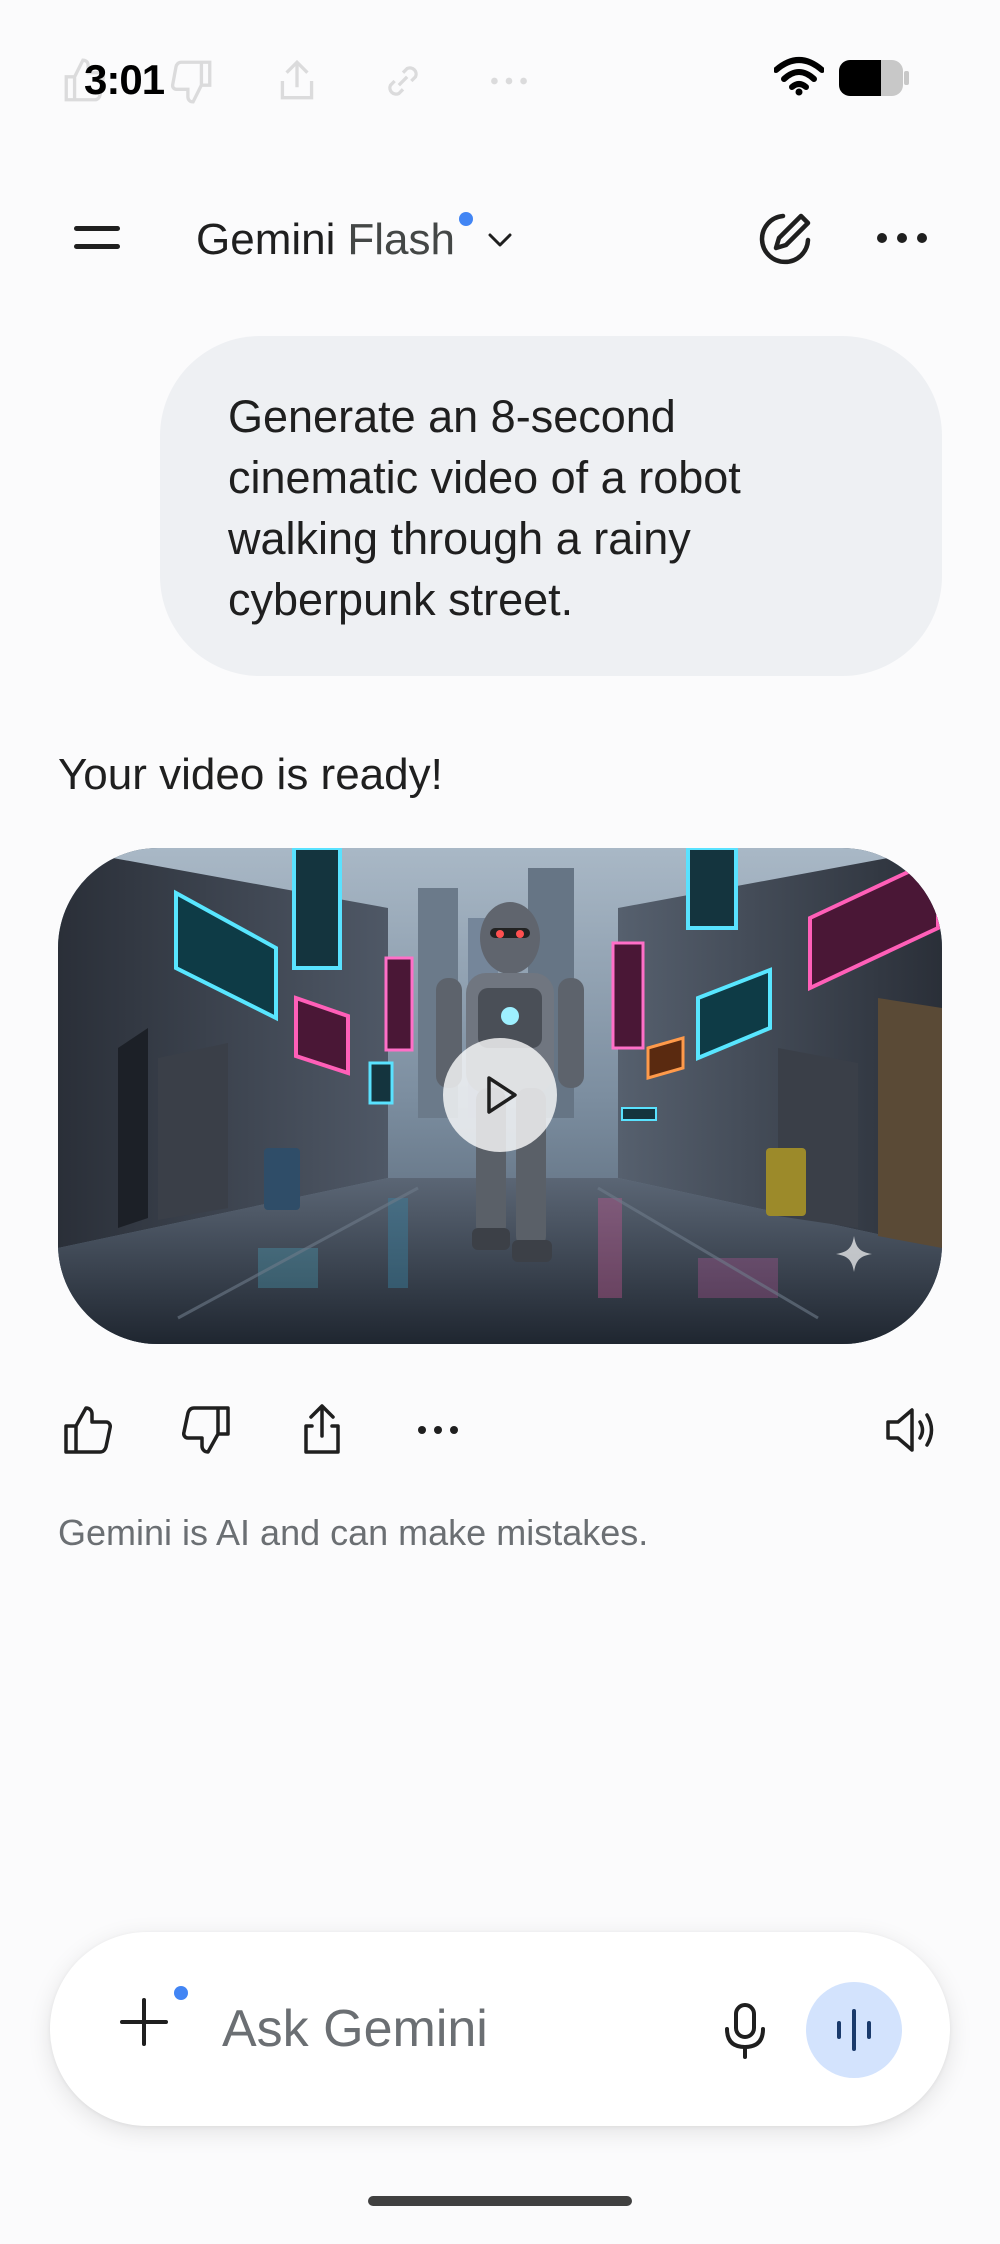 The image size is (1000, 2244). I want to click on live-icon, so click(854, 2030).